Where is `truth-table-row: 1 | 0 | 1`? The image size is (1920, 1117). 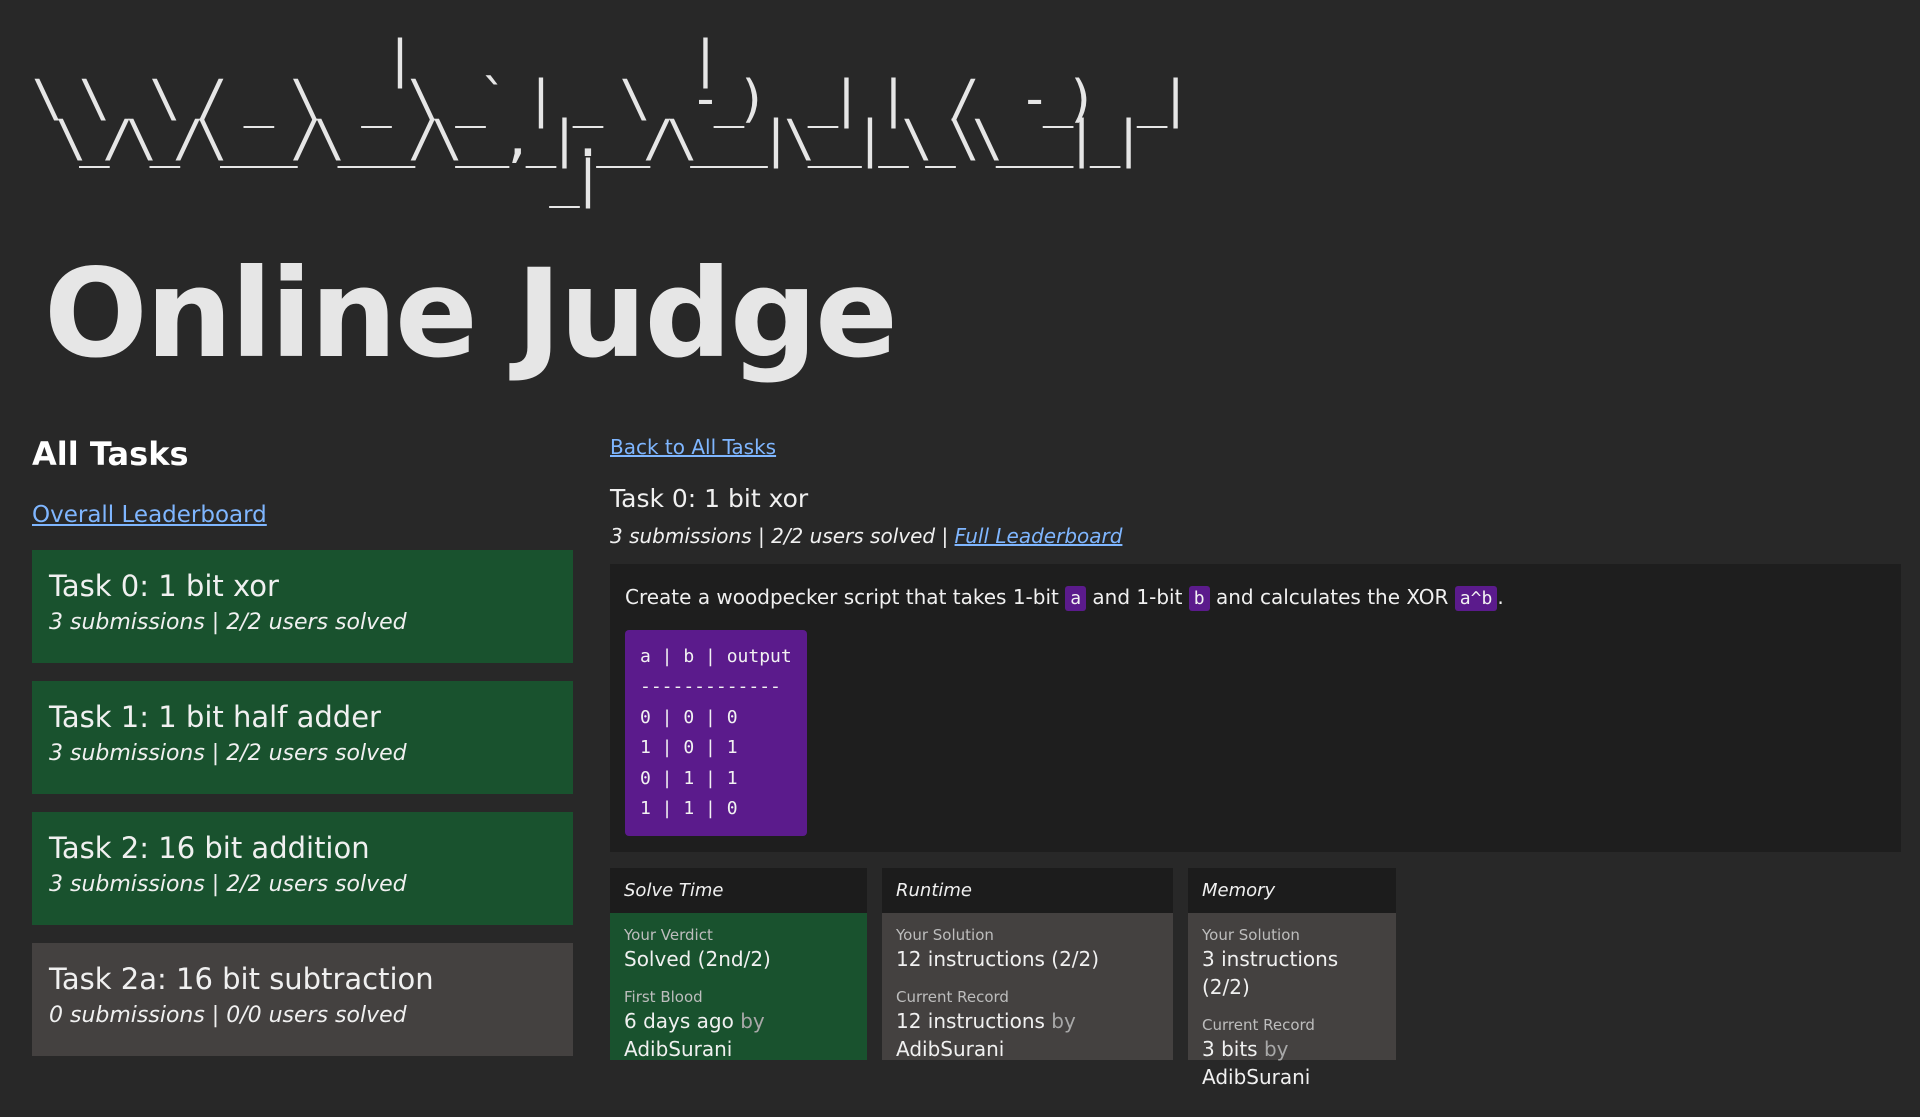 truth-table-row: 1 | 0 | 1 is located at coordinates (689, 748).